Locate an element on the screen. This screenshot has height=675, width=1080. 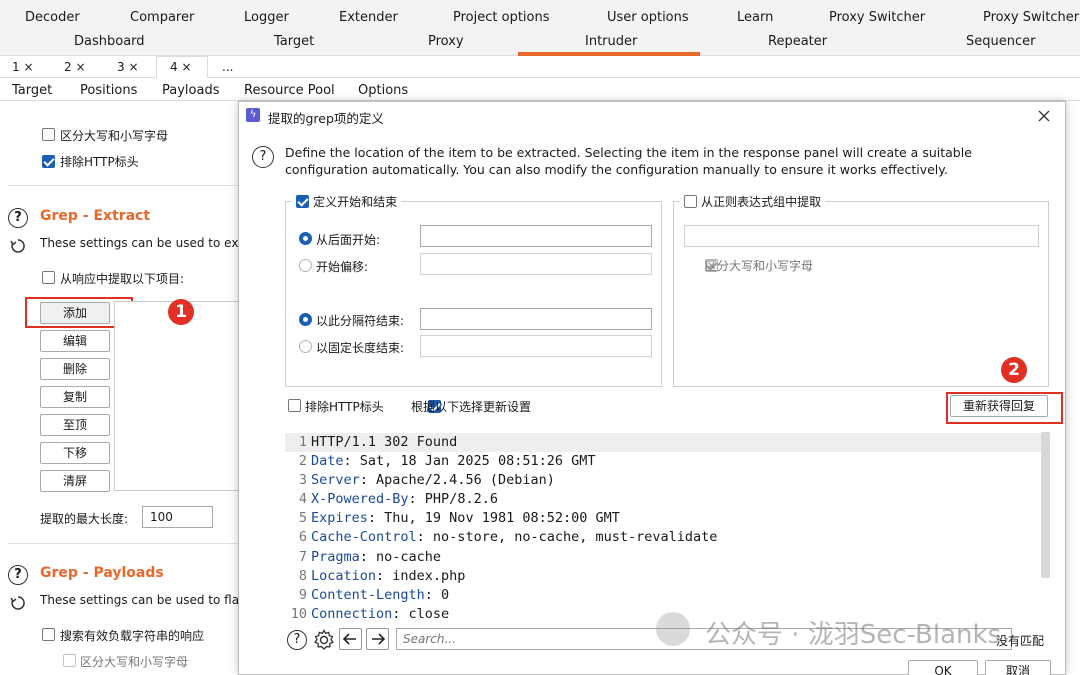
response-line: 7 Pragma: no-cache is located at coordinates (501, 557).